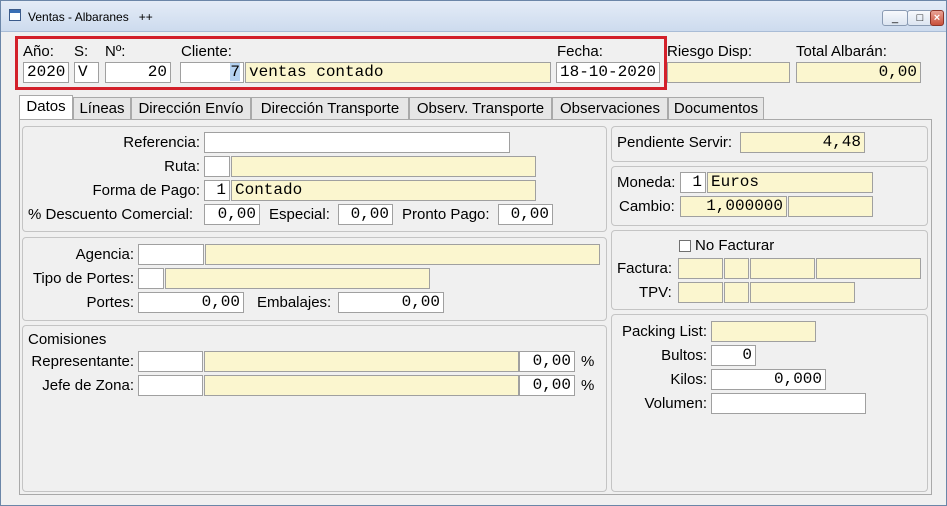 The width and height of the screenshot is (947, 506). I want to click on window-title-text: Ventas - Albaranes, so click(78, 17).